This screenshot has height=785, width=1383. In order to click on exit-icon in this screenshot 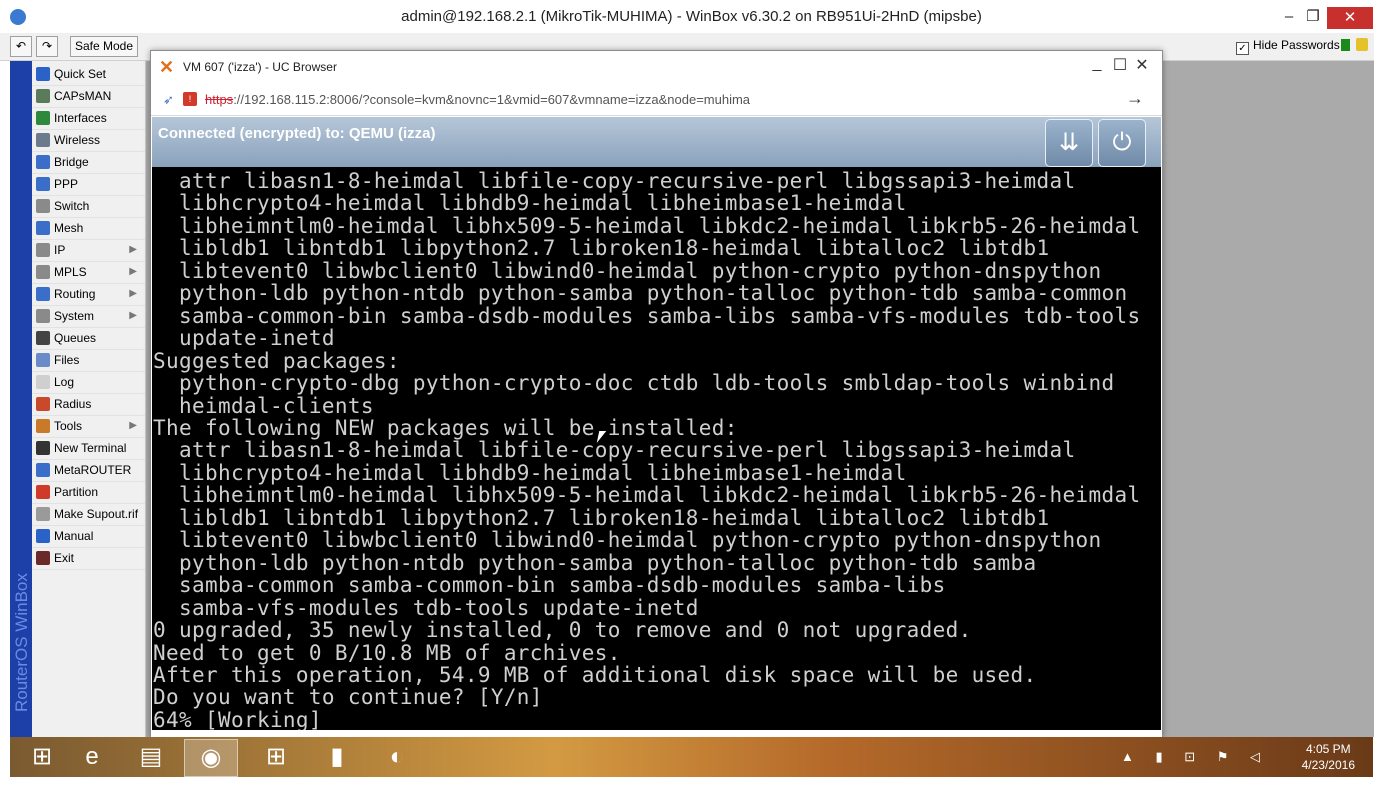, I will do `click(43, 558)`.